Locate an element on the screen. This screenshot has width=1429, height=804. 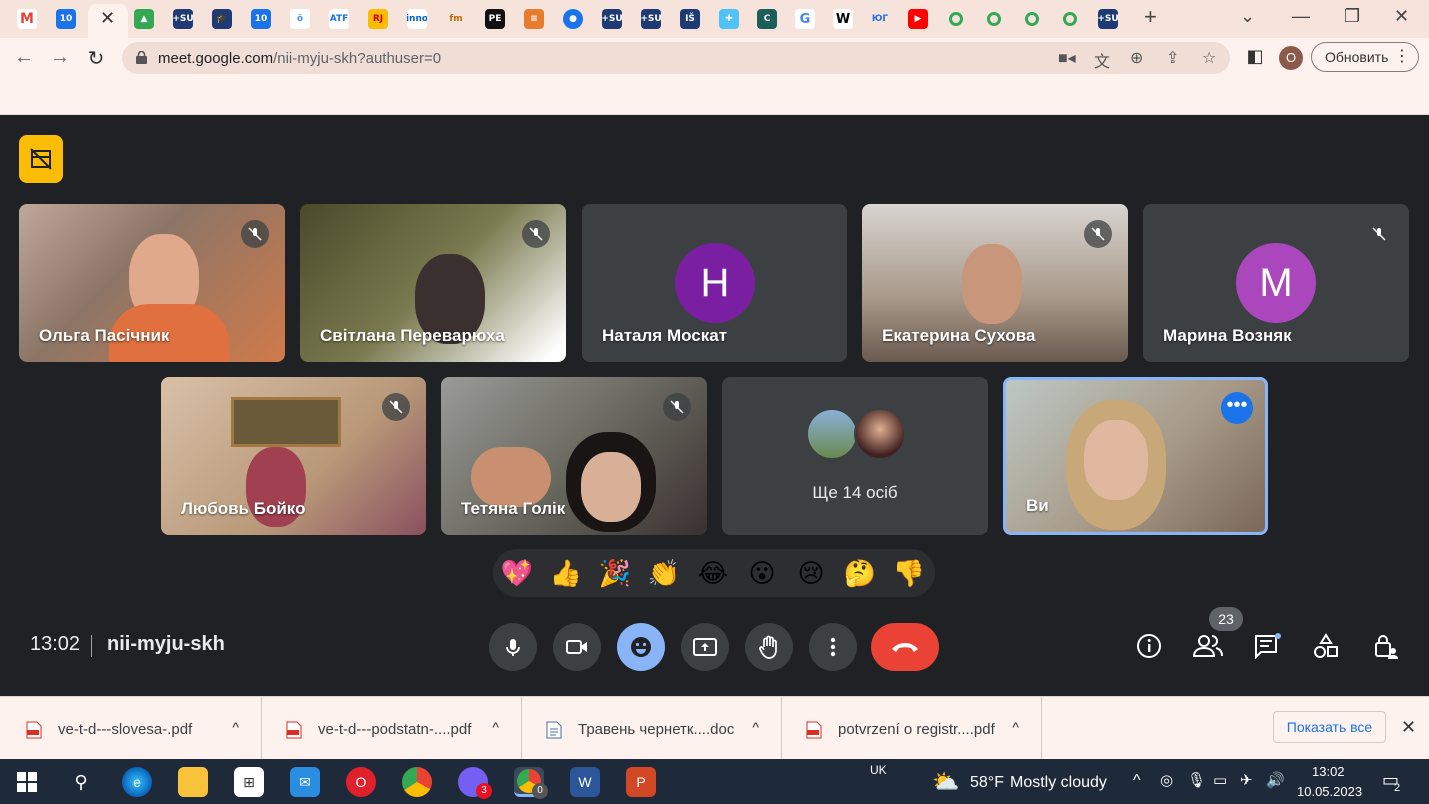
side-panel-icon: ◧ is located at coordinates (1255, 56).